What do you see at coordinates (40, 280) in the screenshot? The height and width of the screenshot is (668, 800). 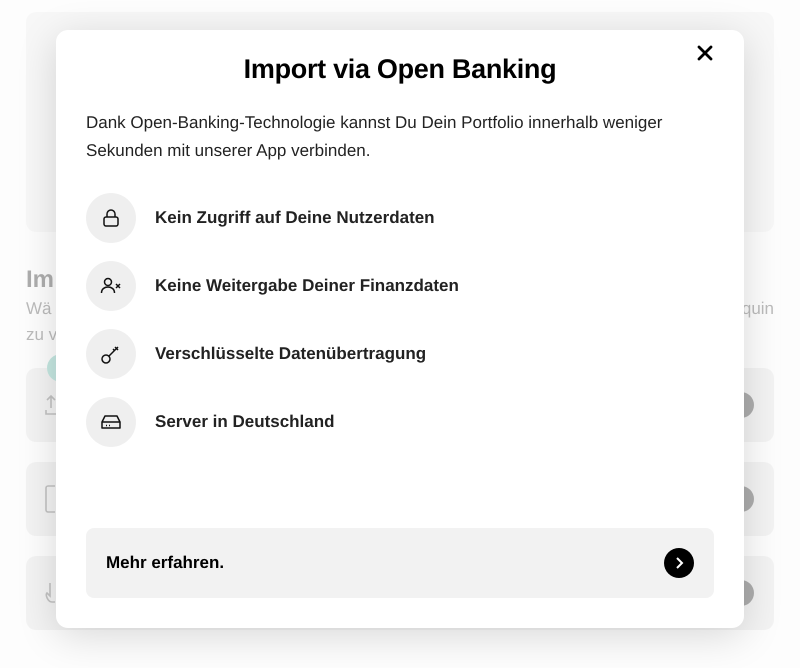 I see `section-heading: Im` at bounding box center [40, 280].